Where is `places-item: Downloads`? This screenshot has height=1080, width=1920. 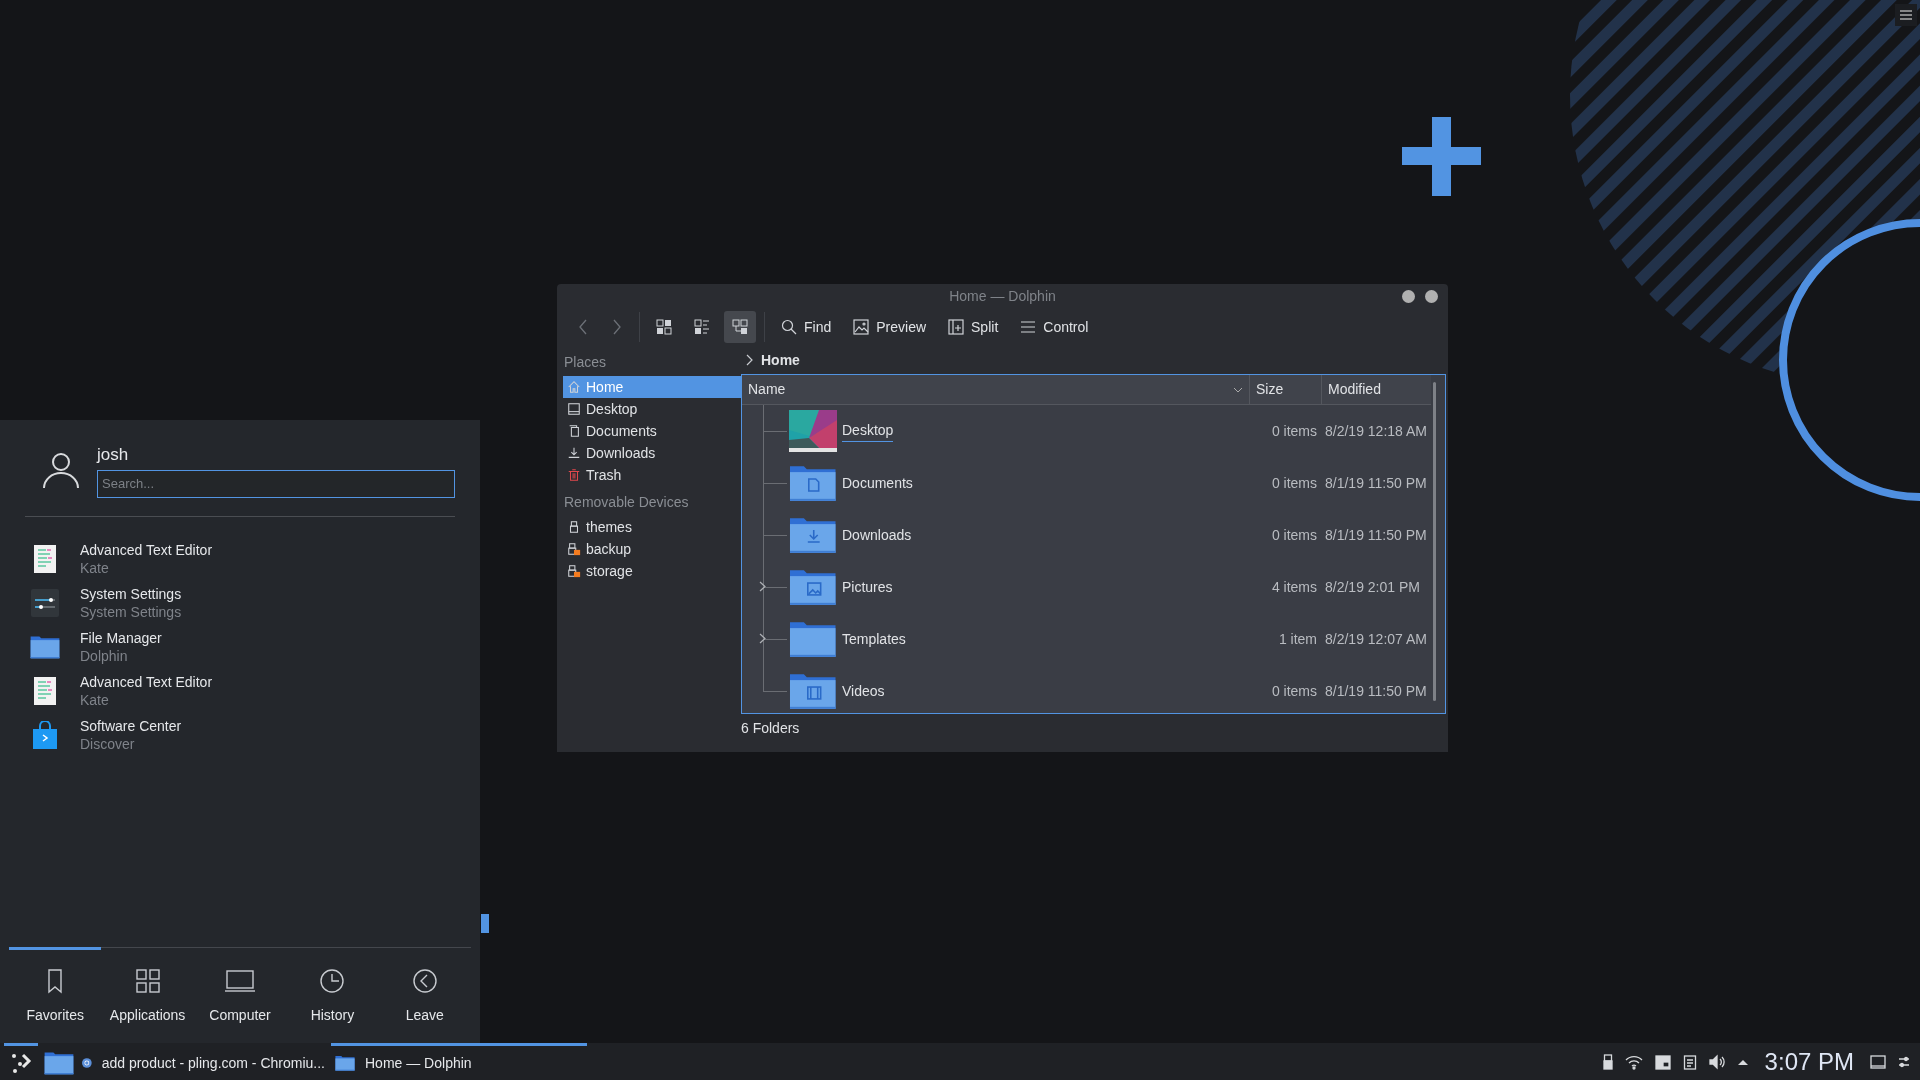 places-item: Downloads is located at coordinates (652, 453).